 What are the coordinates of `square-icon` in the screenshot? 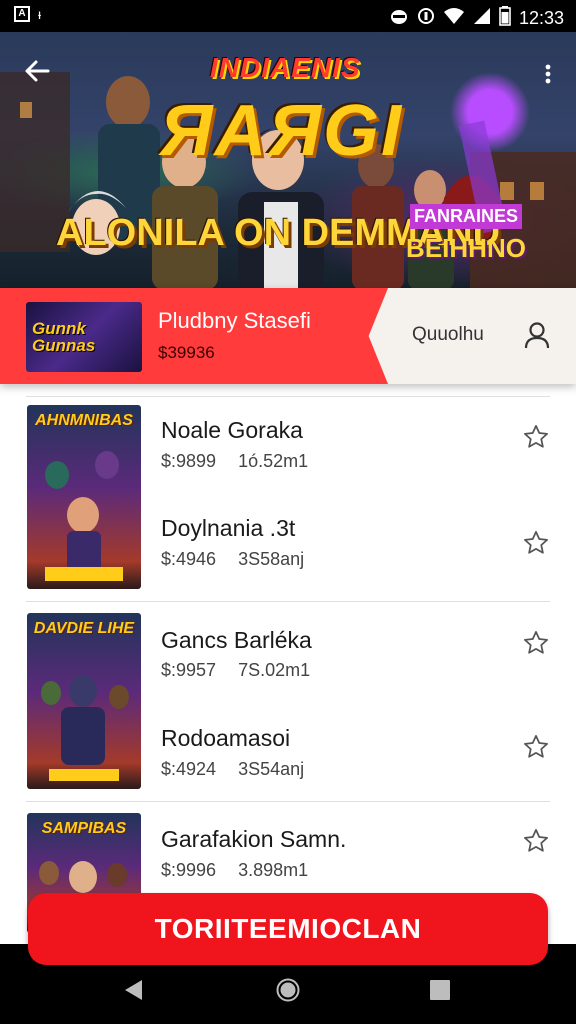 It's located at (440, 990).